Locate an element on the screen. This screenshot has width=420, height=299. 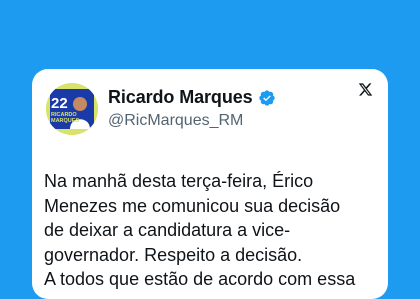
tweet-line: Na manhã desta terça-feira, Érico is located at coordinates (179, 181).